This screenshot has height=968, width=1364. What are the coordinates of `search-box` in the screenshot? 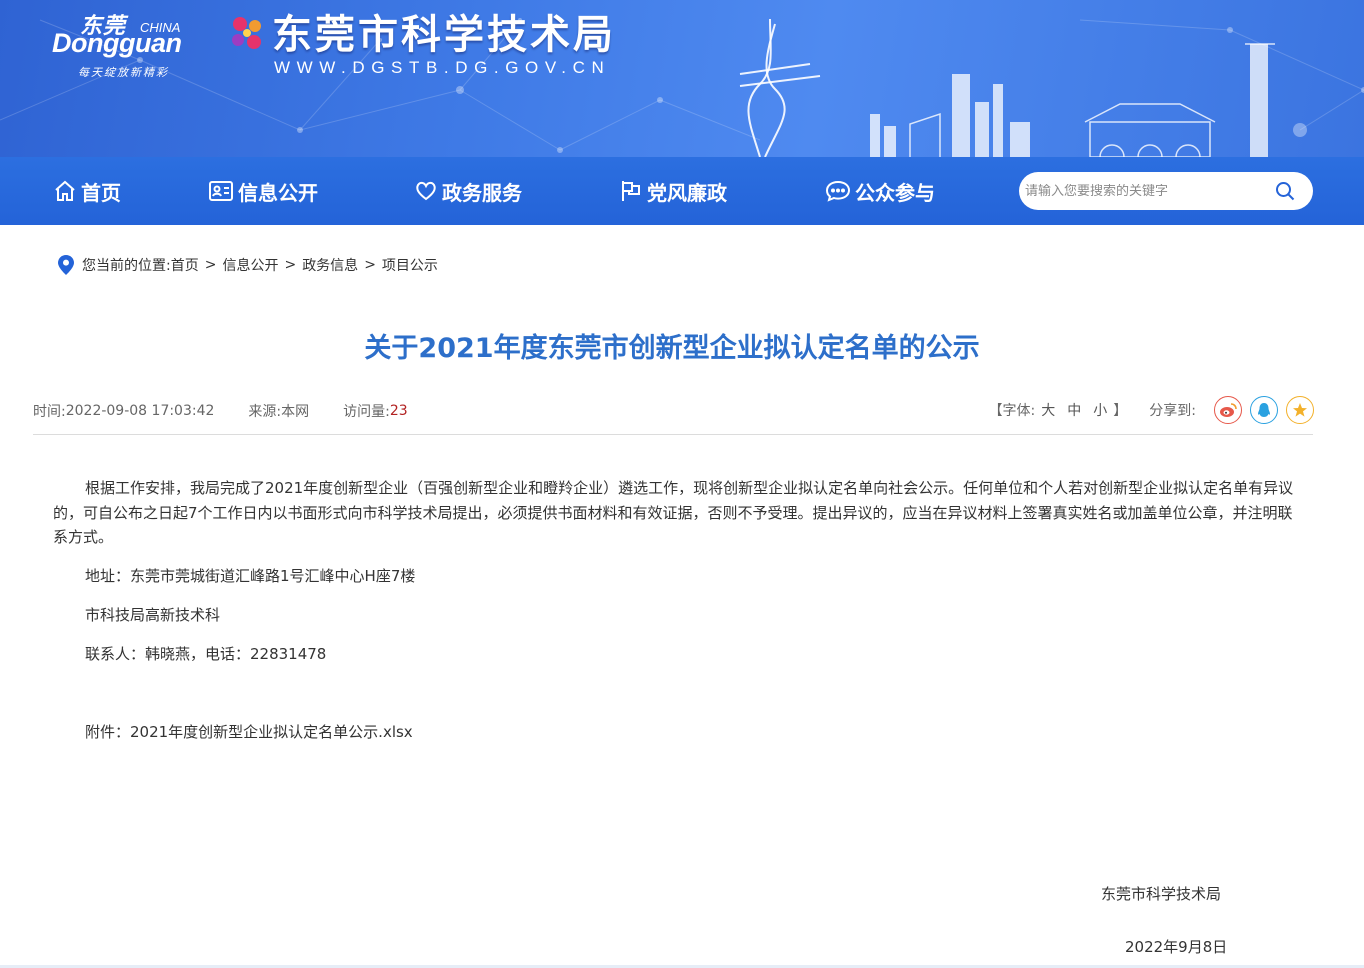 It's located at (1166, 191).